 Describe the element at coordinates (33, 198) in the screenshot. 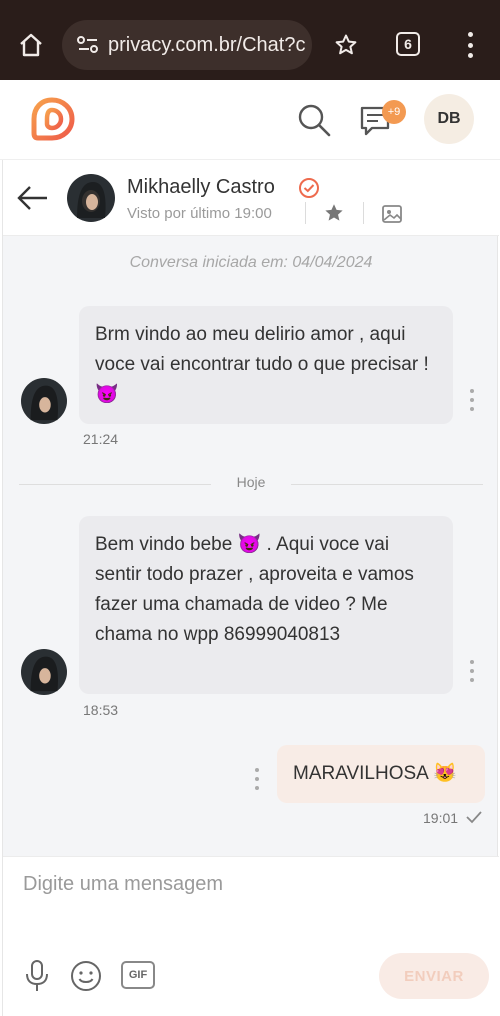

I see `back-arrow-icon` at that location.